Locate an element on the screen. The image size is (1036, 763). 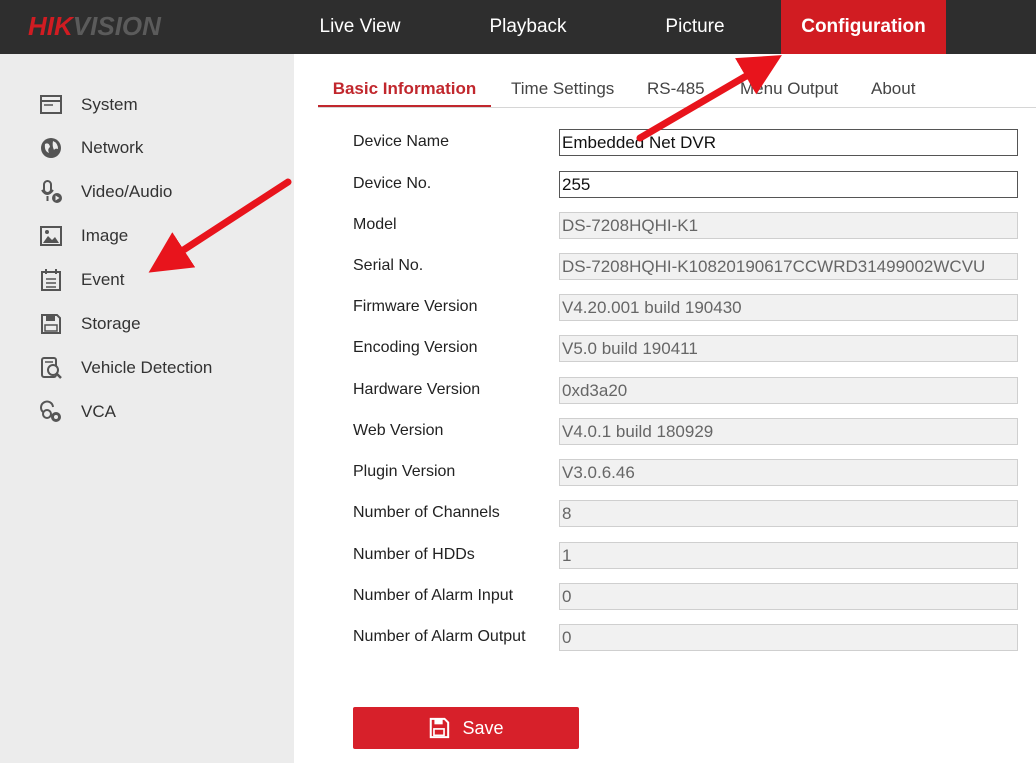
hardware-version-field: 0xd3a20 is located at coordinates (788, 390).